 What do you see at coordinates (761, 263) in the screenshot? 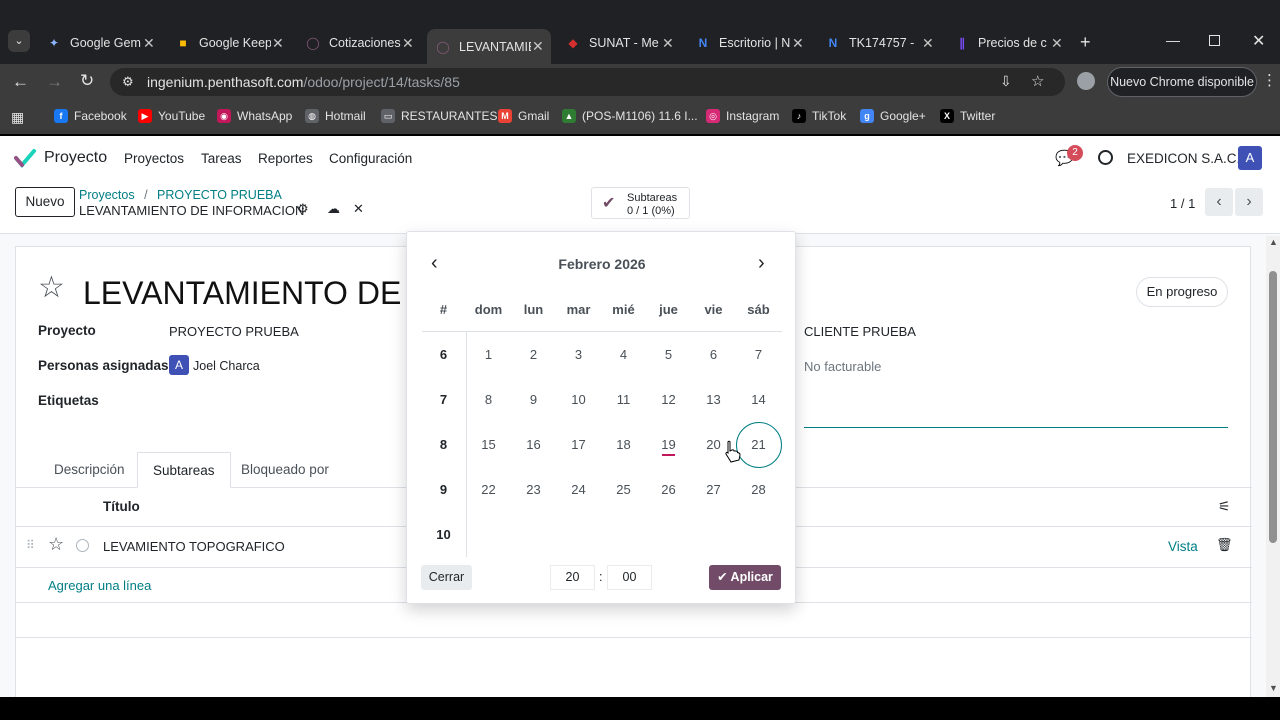
I see `next-month-button: ›` at bounding box center [761, 263].